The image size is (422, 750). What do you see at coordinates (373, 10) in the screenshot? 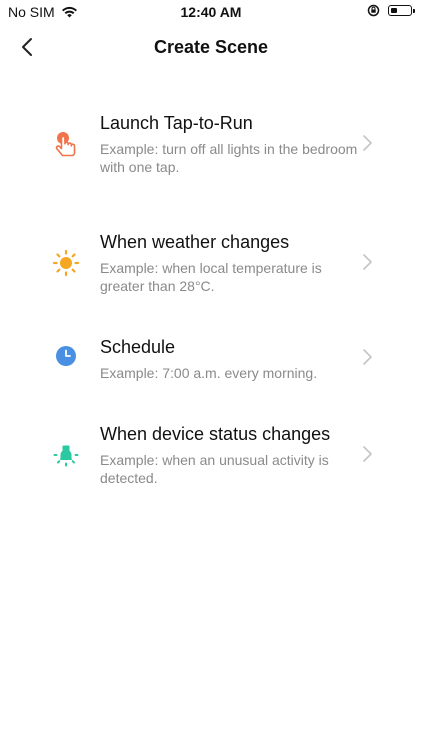
I see `rotation-lock-icon` at bounding box center [373, 10].